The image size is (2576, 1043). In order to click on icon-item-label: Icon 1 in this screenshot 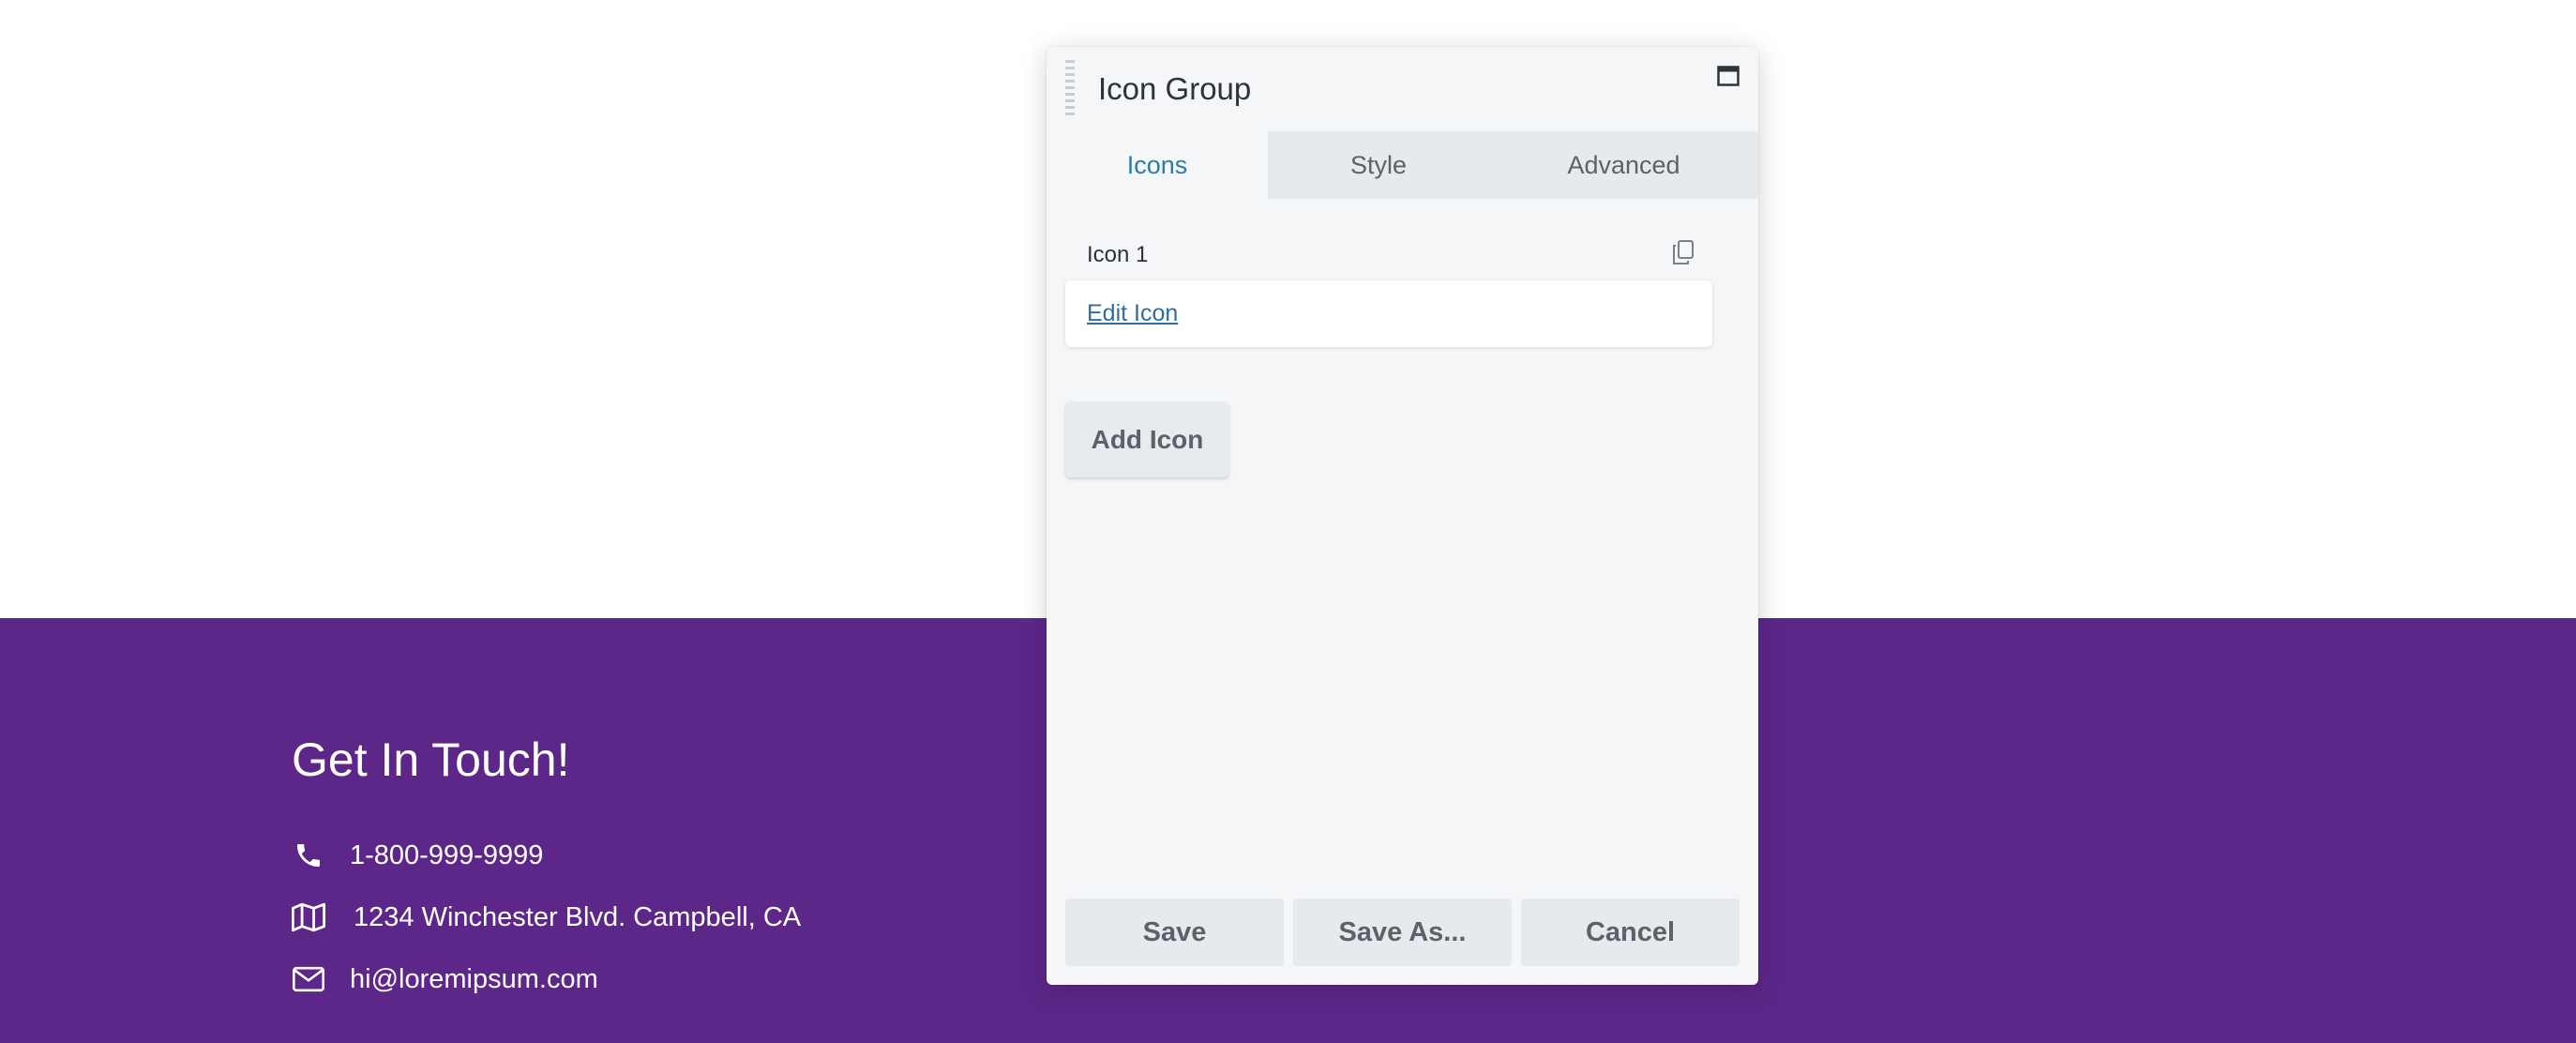, I will do `click(1118, 255)`.